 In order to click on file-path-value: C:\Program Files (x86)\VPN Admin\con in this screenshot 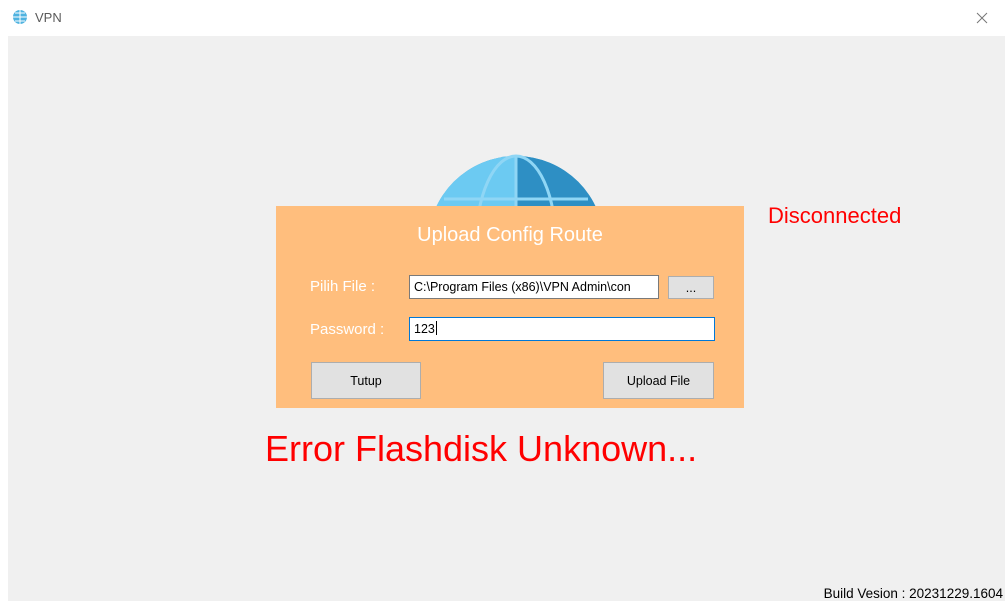, I will do `click(522, 287)`.